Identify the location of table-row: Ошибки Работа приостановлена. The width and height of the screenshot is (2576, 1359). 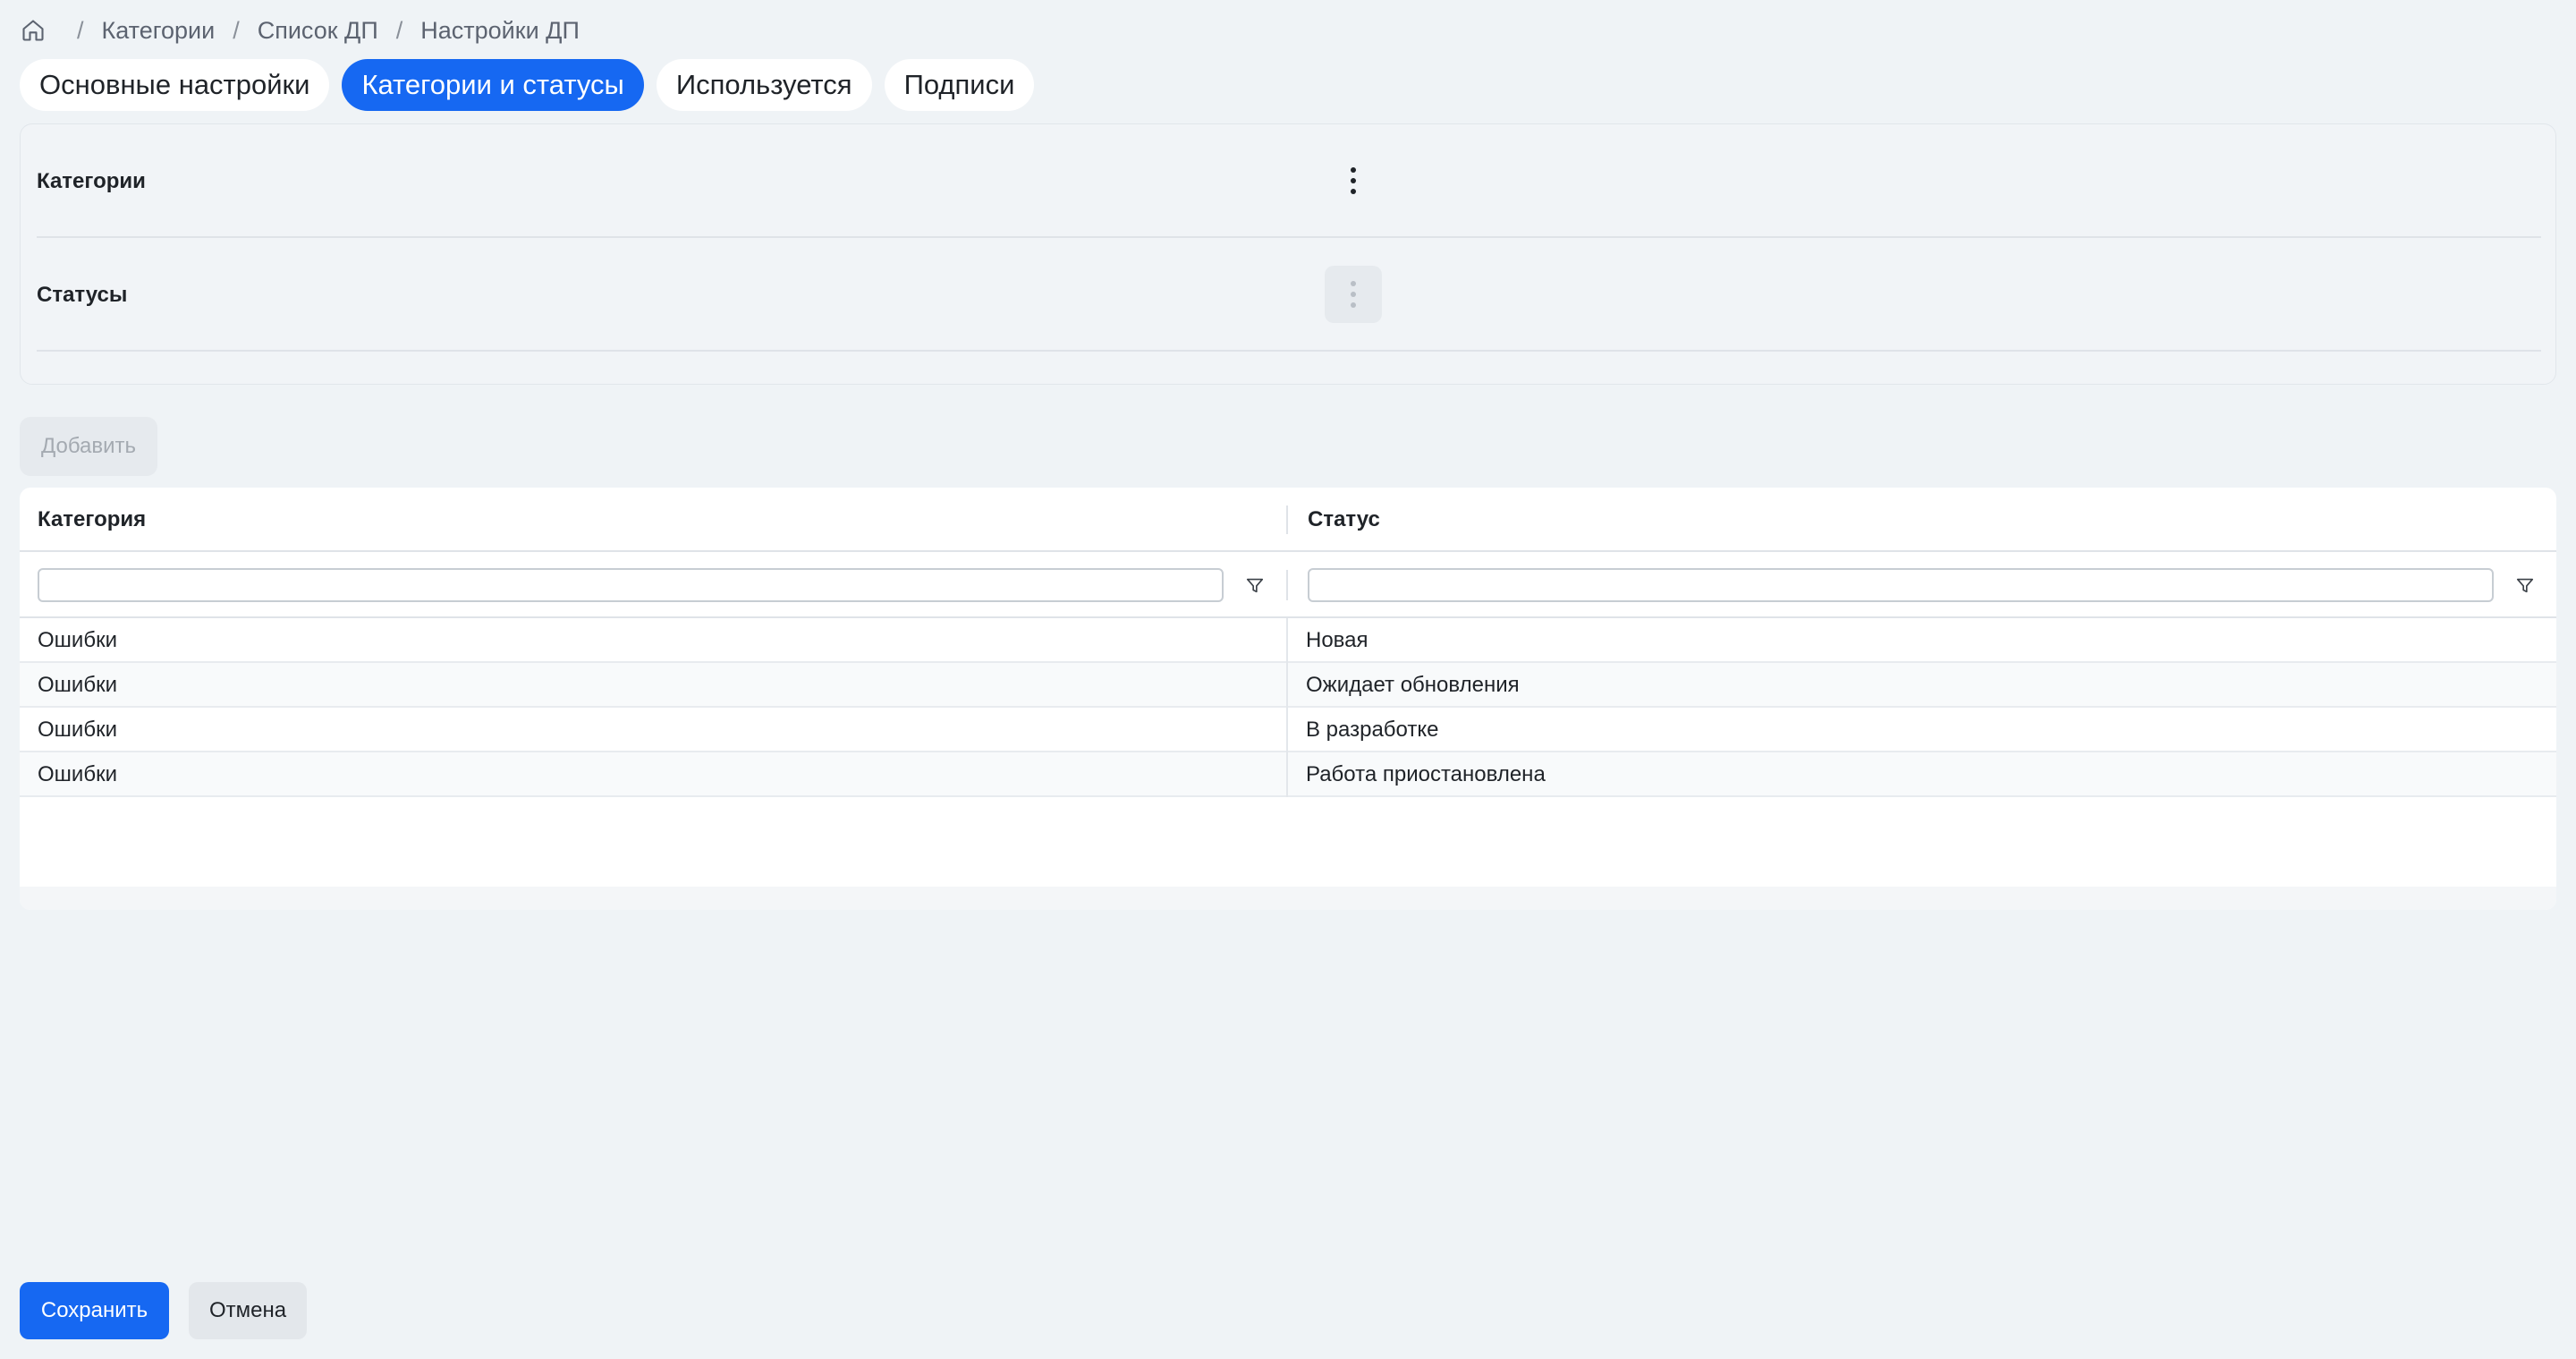
(1288, 775).